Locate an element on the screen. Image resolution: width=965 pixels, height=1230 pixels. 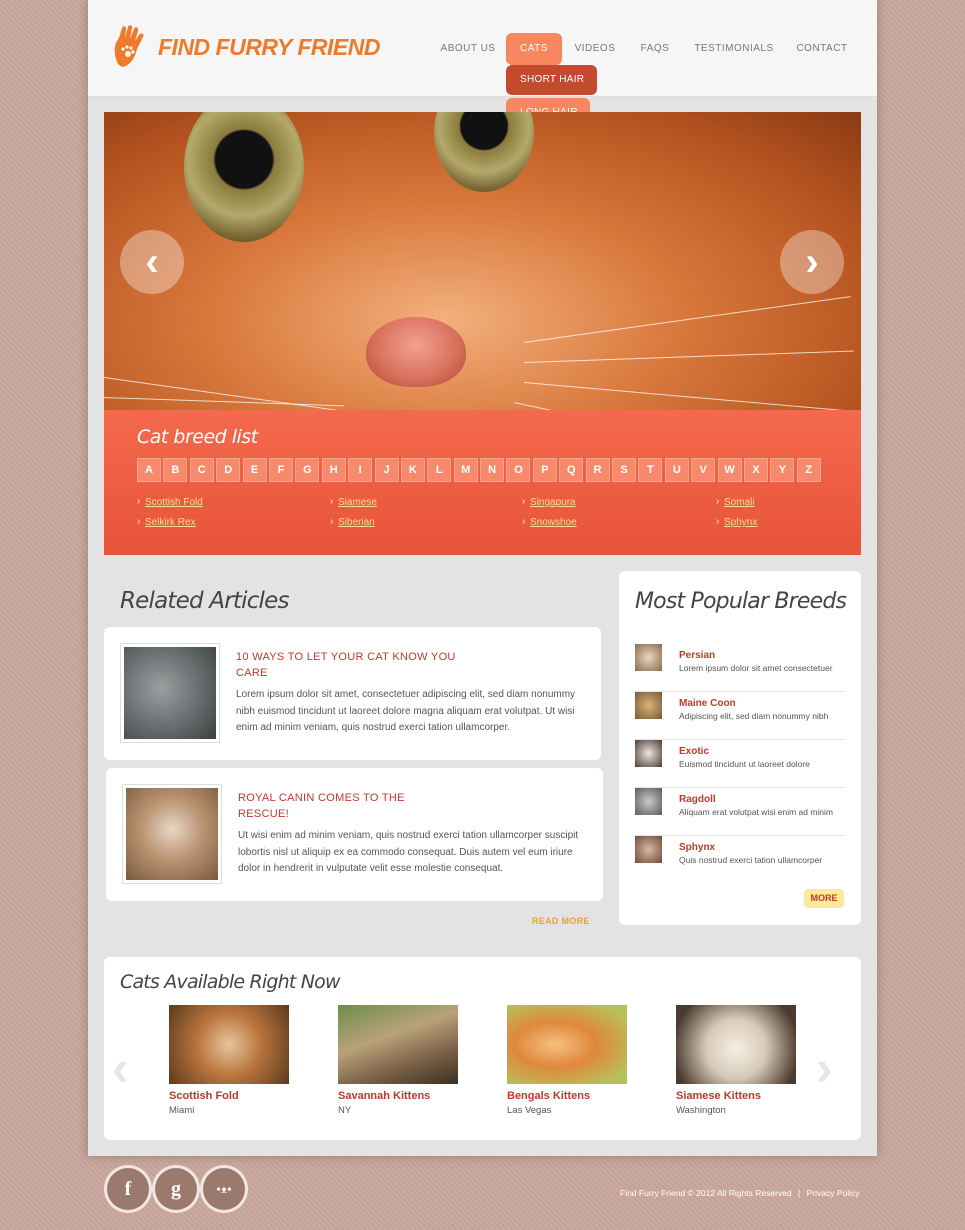
letter-d: D is located at coordinates (228, 470).